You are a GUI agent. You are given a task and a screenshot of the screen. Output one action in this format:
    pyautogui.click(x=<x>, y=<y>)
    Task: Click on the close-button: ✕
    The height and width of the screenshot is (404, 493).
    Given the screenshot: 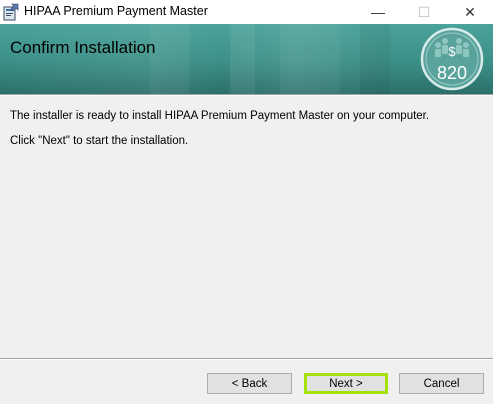 What is the action you would take?
    pyautogui.click(x=470, y=12)
    